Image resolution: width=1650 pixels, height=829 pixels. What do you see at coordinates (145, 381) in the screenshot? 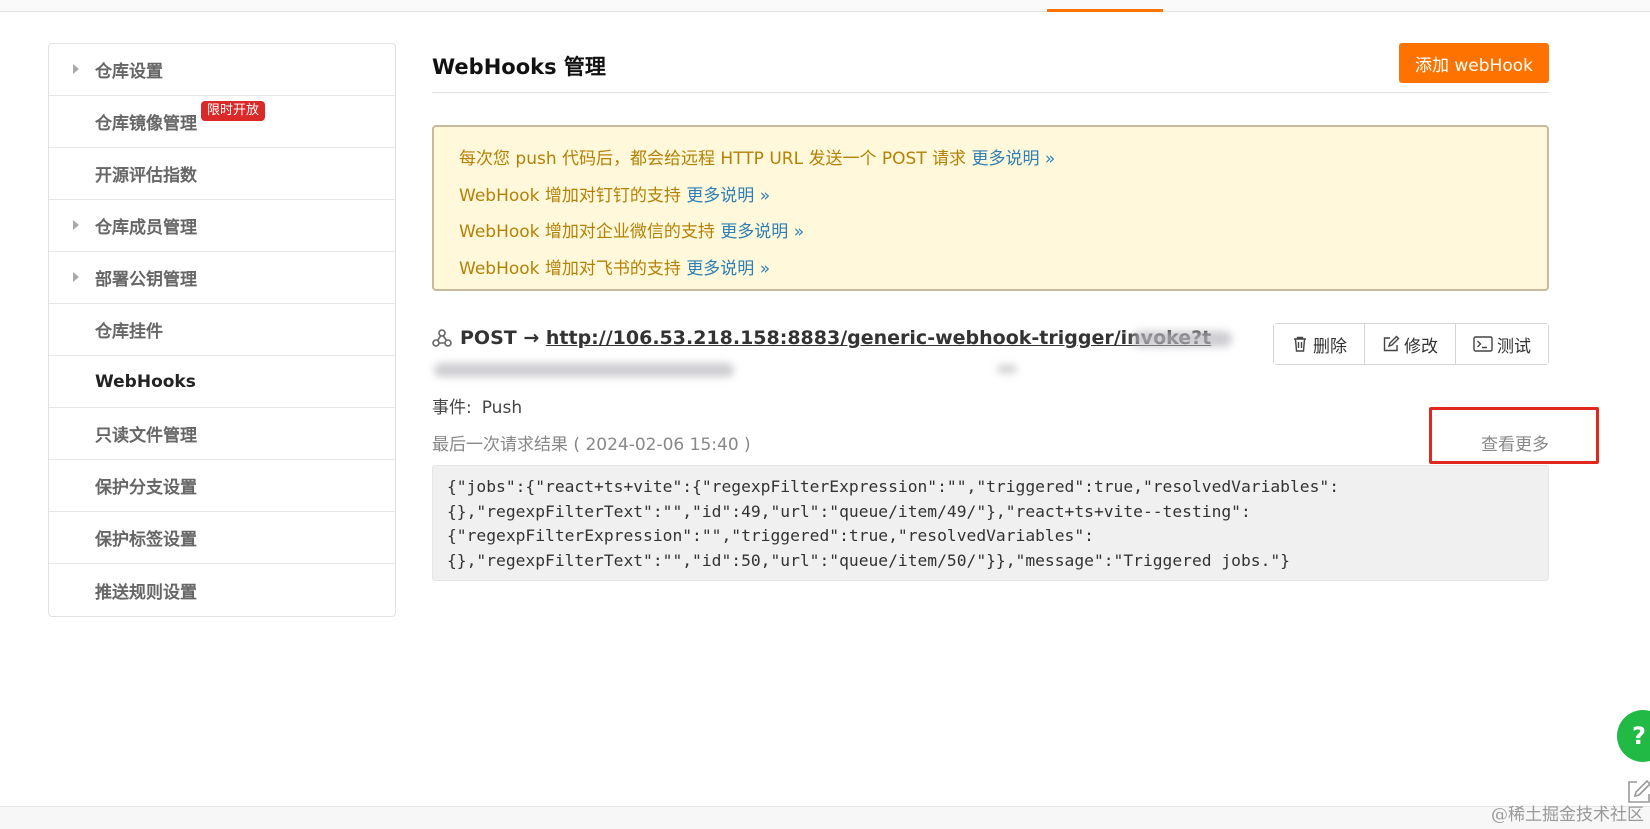
I see `sidebar-item-label: WebHooks` at bounding box center [145, 381].